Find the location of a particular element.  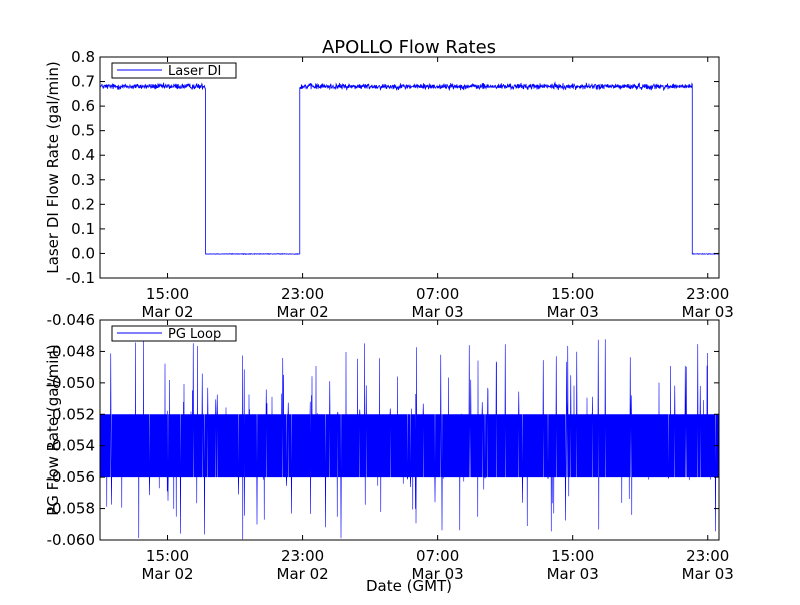

y-axis-label-pg-loop: PG Flow Rate (gal/min) is located at coordinates (53, 430).